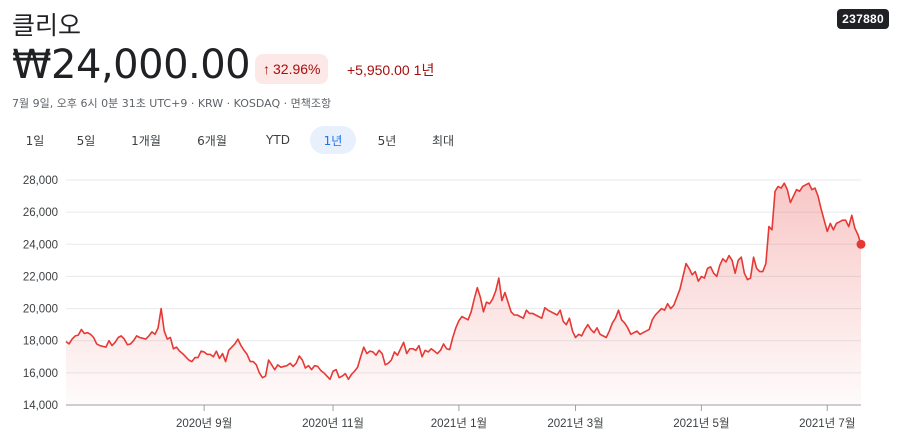 The image size is (897, 444). I want to click on x-tick-label: 2021년 1월, so click(459, 423).